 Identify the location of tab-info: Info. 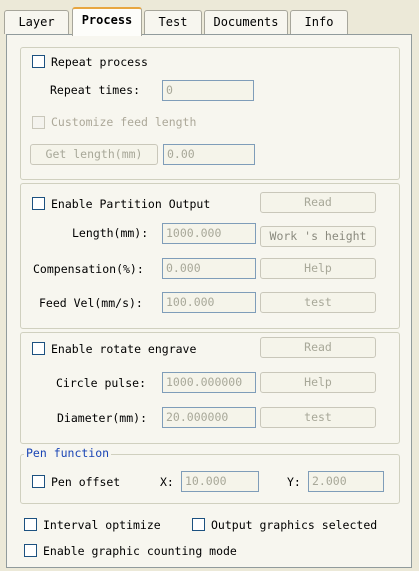
(319, 22).